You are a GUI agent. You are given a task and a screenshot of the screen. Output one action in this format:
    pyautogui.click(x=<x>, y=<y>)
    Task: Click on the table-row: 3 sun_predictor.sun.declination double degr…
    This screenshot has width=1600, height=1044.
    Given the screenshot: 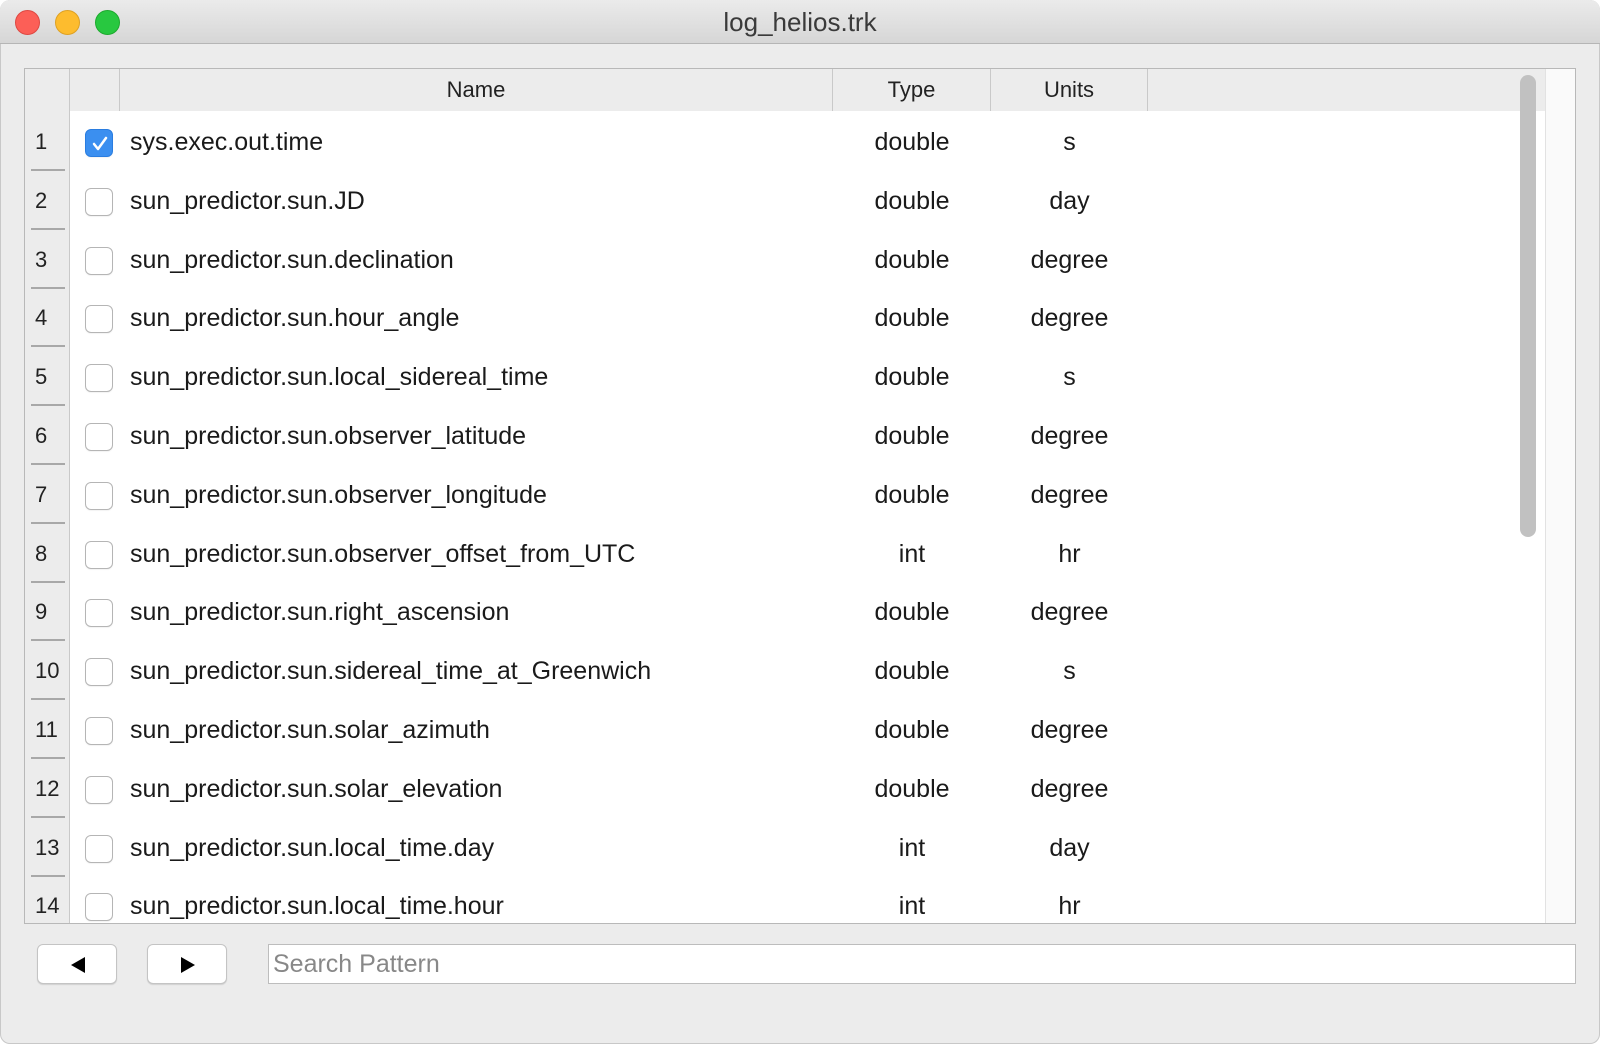 What is the action you would take?
    pyautogui.click(x=785, y=259)
    